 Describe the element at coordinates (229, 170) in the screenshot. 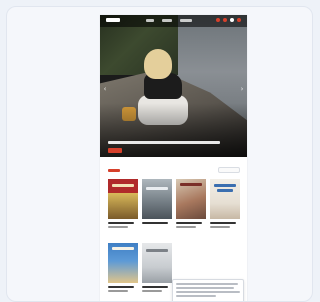

I see `section-view-toggle` at that location.